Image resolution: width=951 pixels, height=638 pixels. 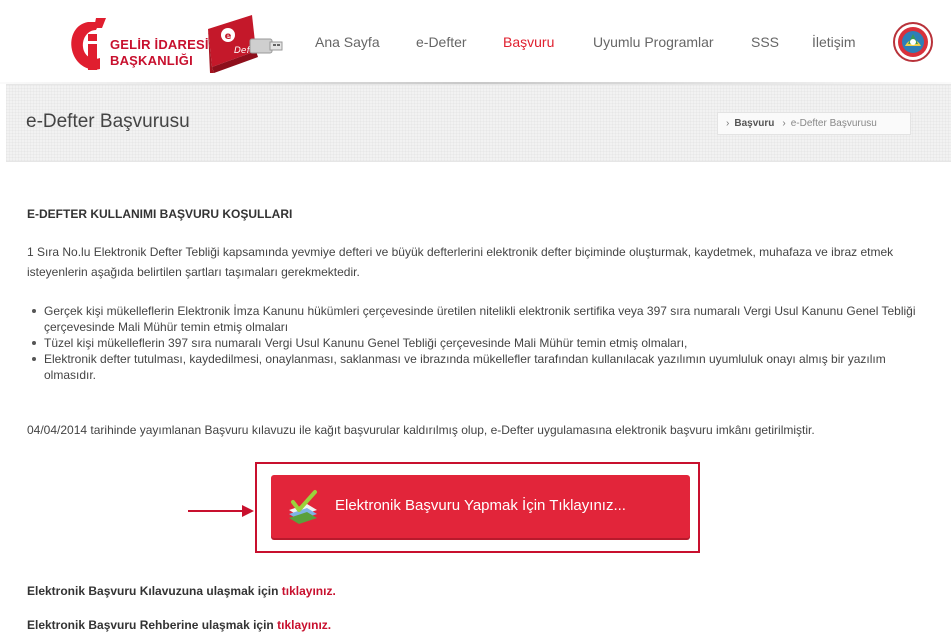 What do you see at coordinates (913, 42) in the screenshot?
I see `ministry-emblem-icon` at bounding box center [913, 42].